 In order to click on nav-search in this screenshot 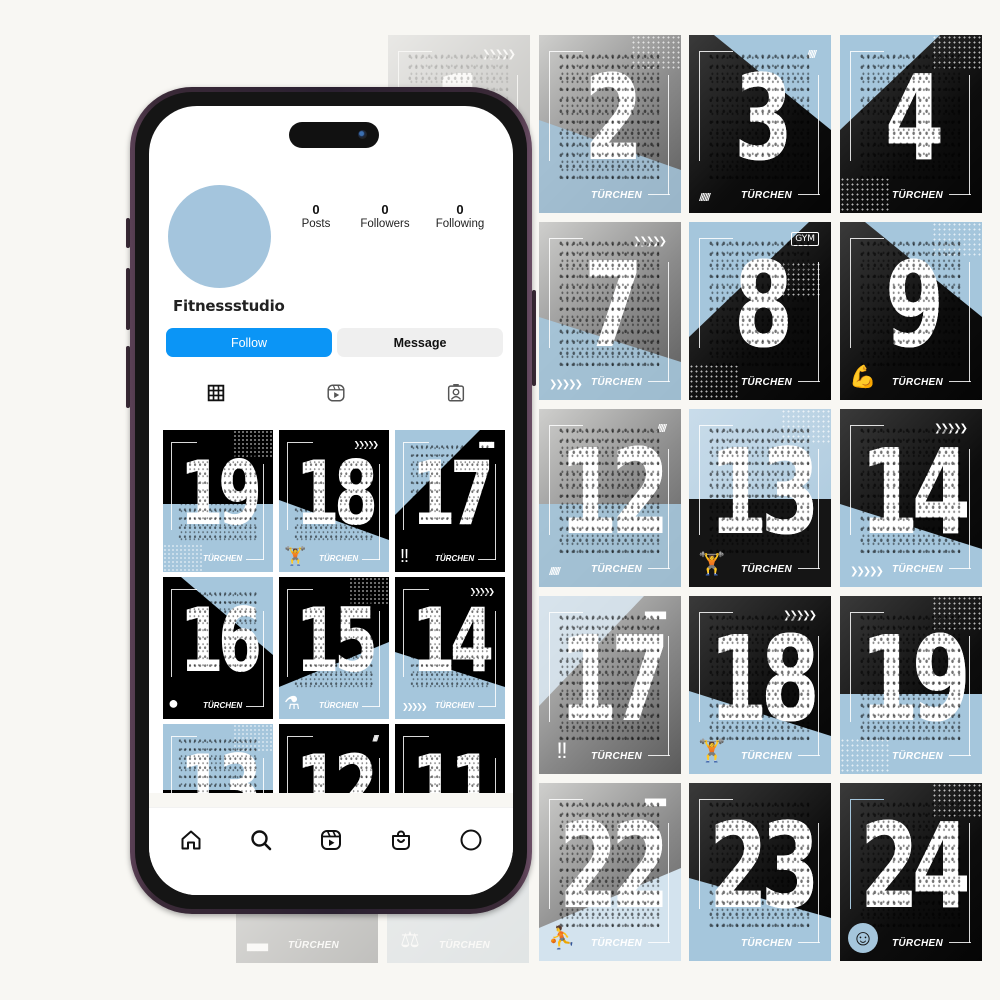, I will do `click(261, 840)`.